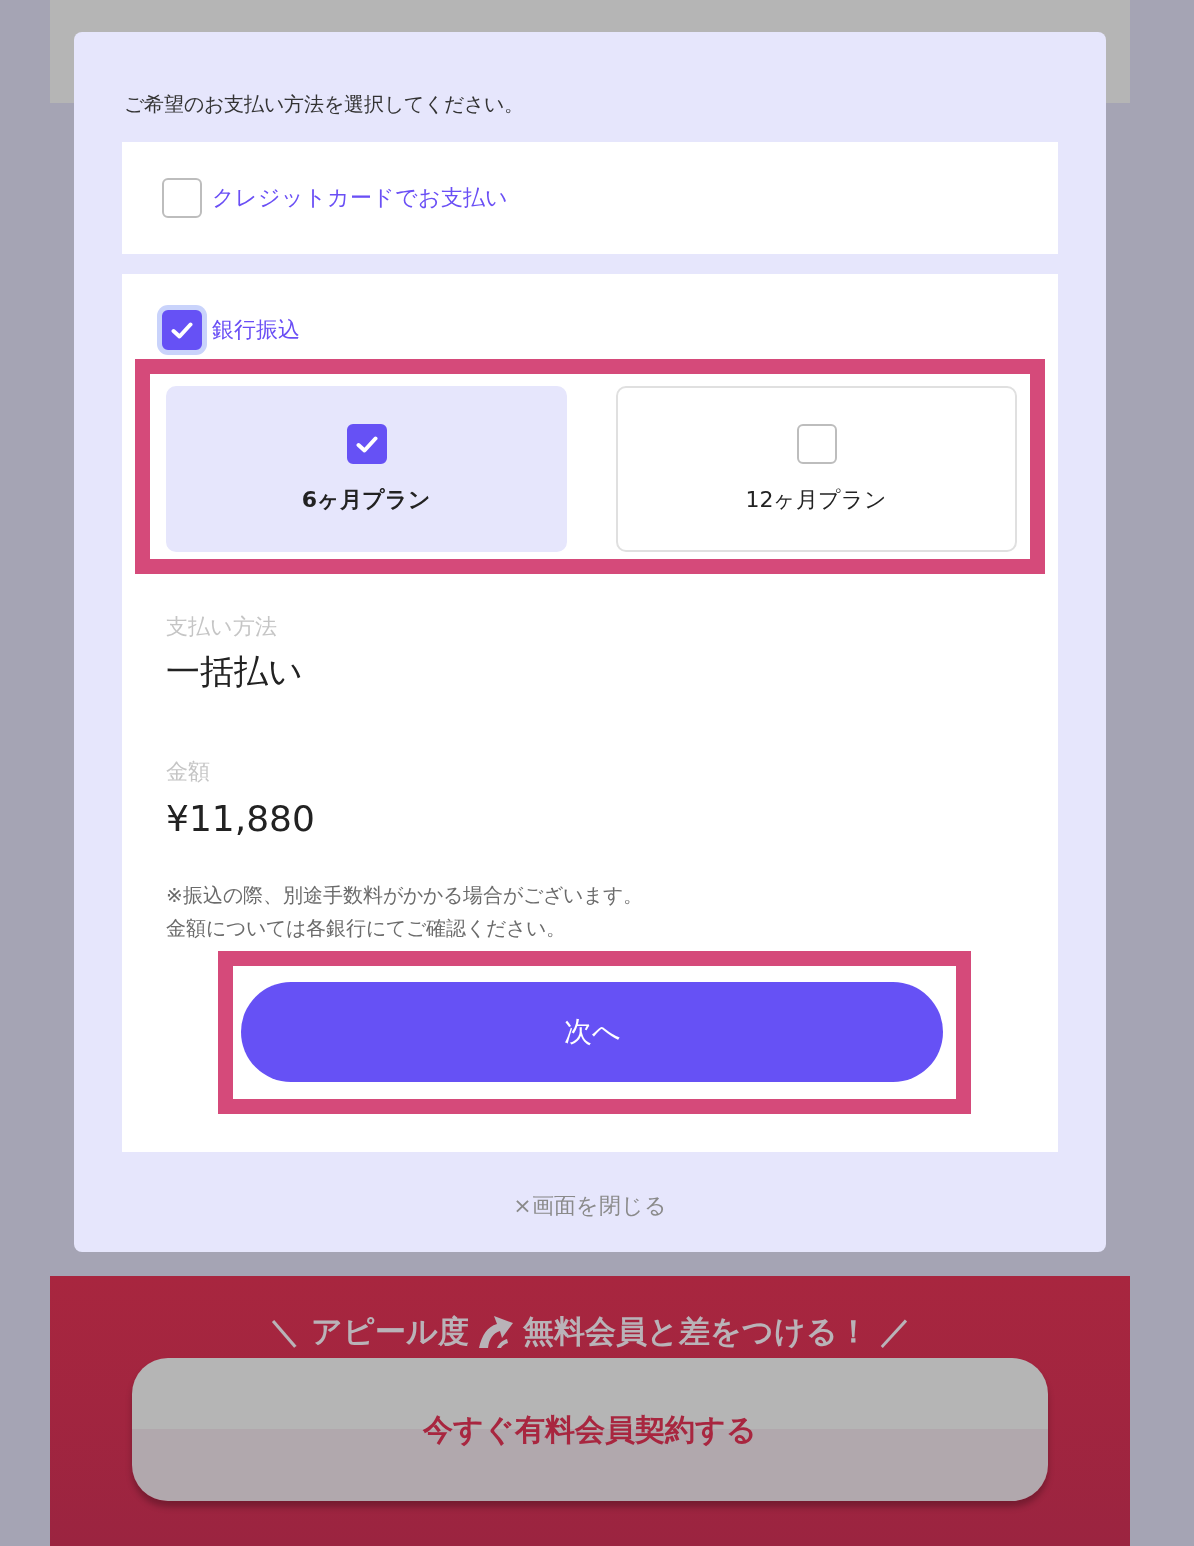  What do you see at coordinates (241, 819) in the screenshot?
I see `field-value: ¥11,880` at bounding box center [241, 819].